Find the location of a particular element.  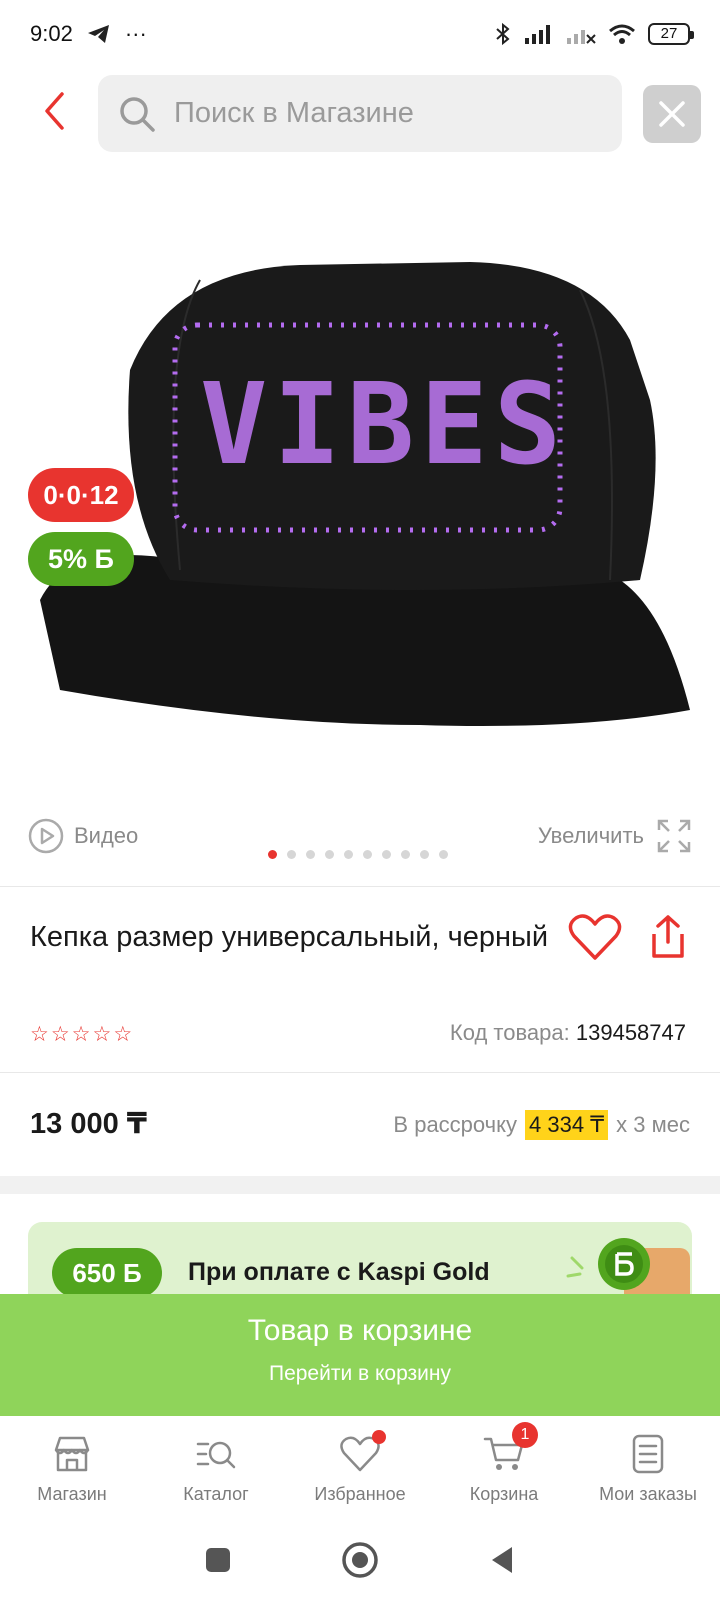

installment-info: В рассрочку 4 334 ₸ х 3 мес is located at coordinates (541, 1125).